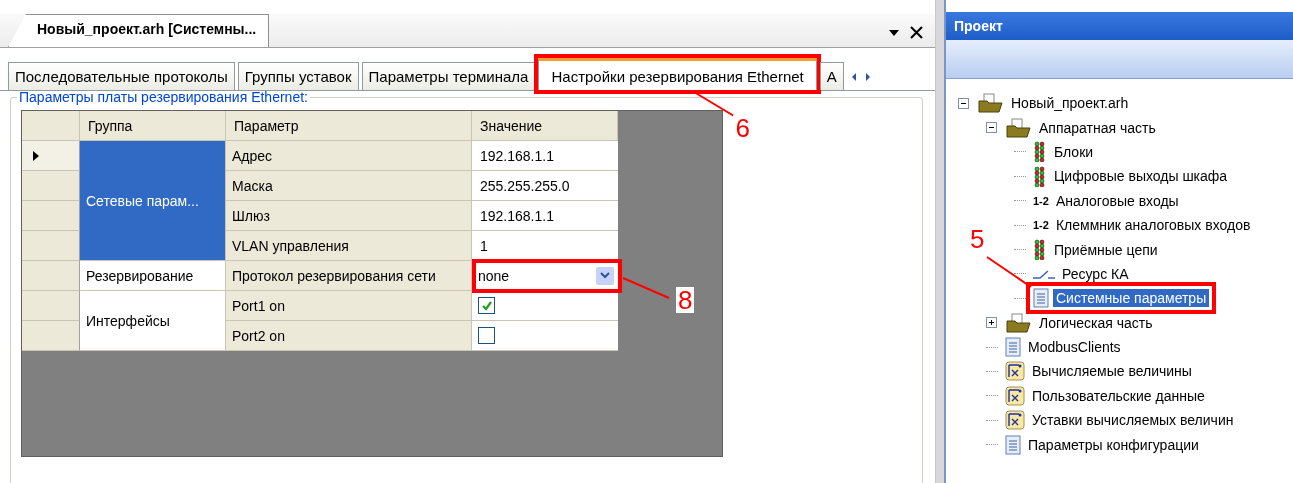  Describe the element at coordinates (1117, 200) in the screenshot. I see `tree-item: Аналоговые входы` at that location.